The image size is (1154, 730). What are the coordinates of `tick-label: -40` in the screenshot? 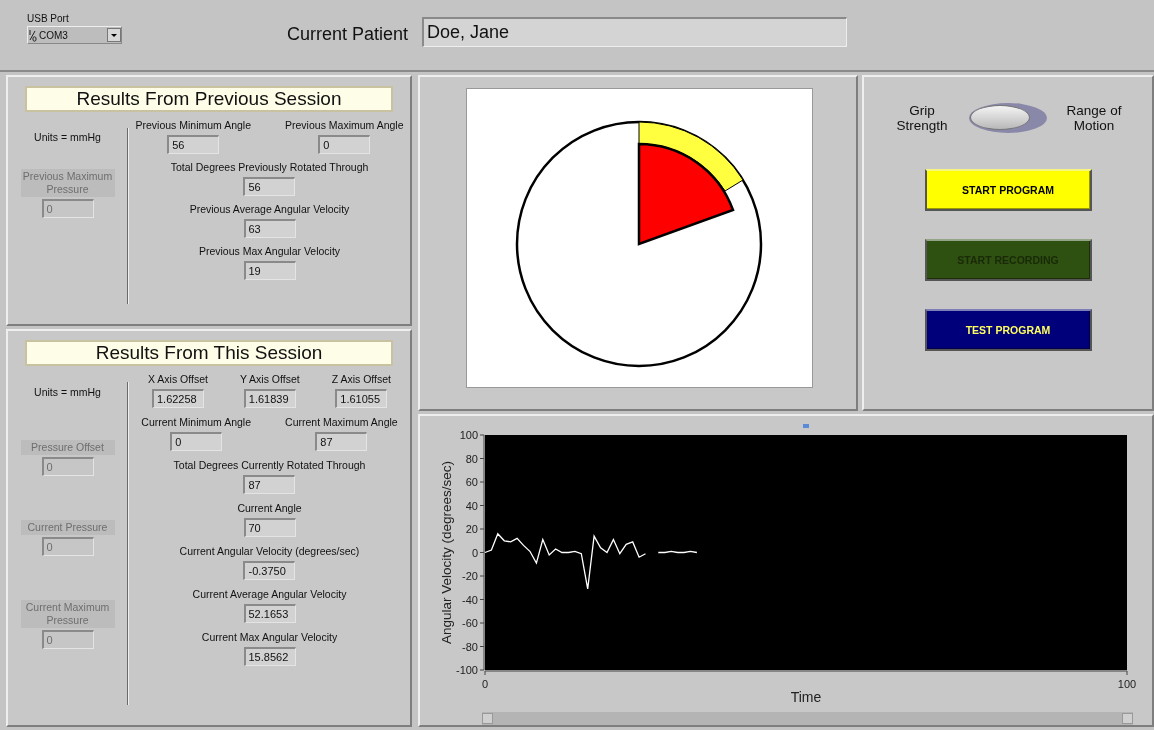 It's located at (470, 599).